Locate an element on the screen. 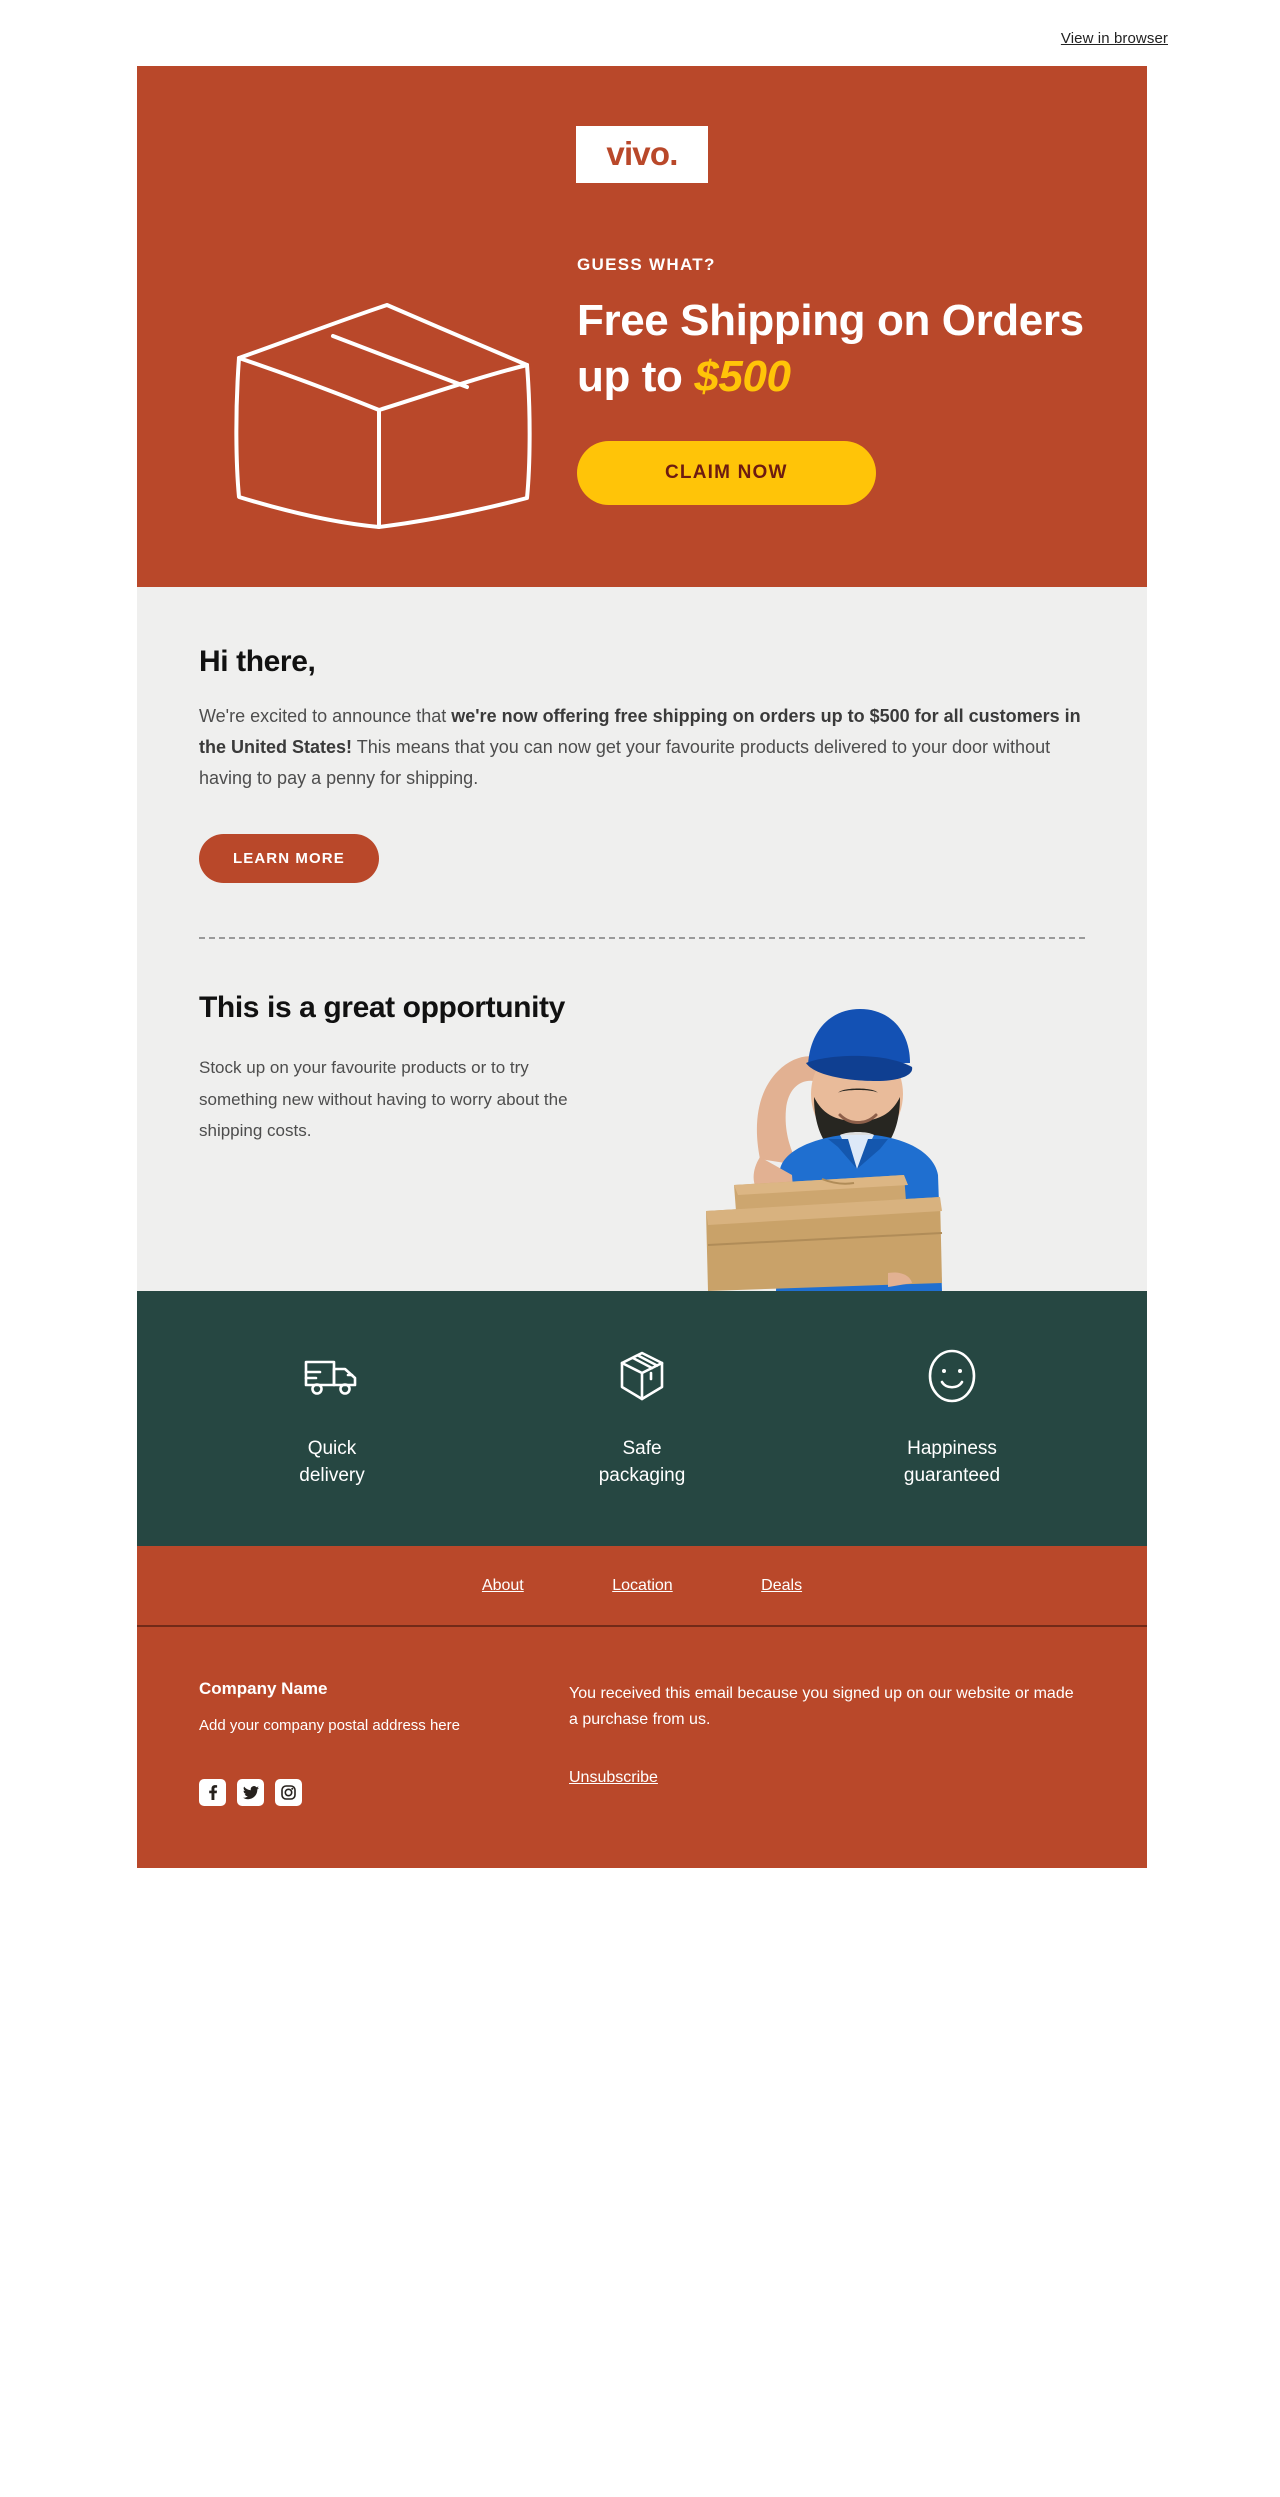 The image size is (1280, 2497). social-links is located at coordinates (384, 1793).